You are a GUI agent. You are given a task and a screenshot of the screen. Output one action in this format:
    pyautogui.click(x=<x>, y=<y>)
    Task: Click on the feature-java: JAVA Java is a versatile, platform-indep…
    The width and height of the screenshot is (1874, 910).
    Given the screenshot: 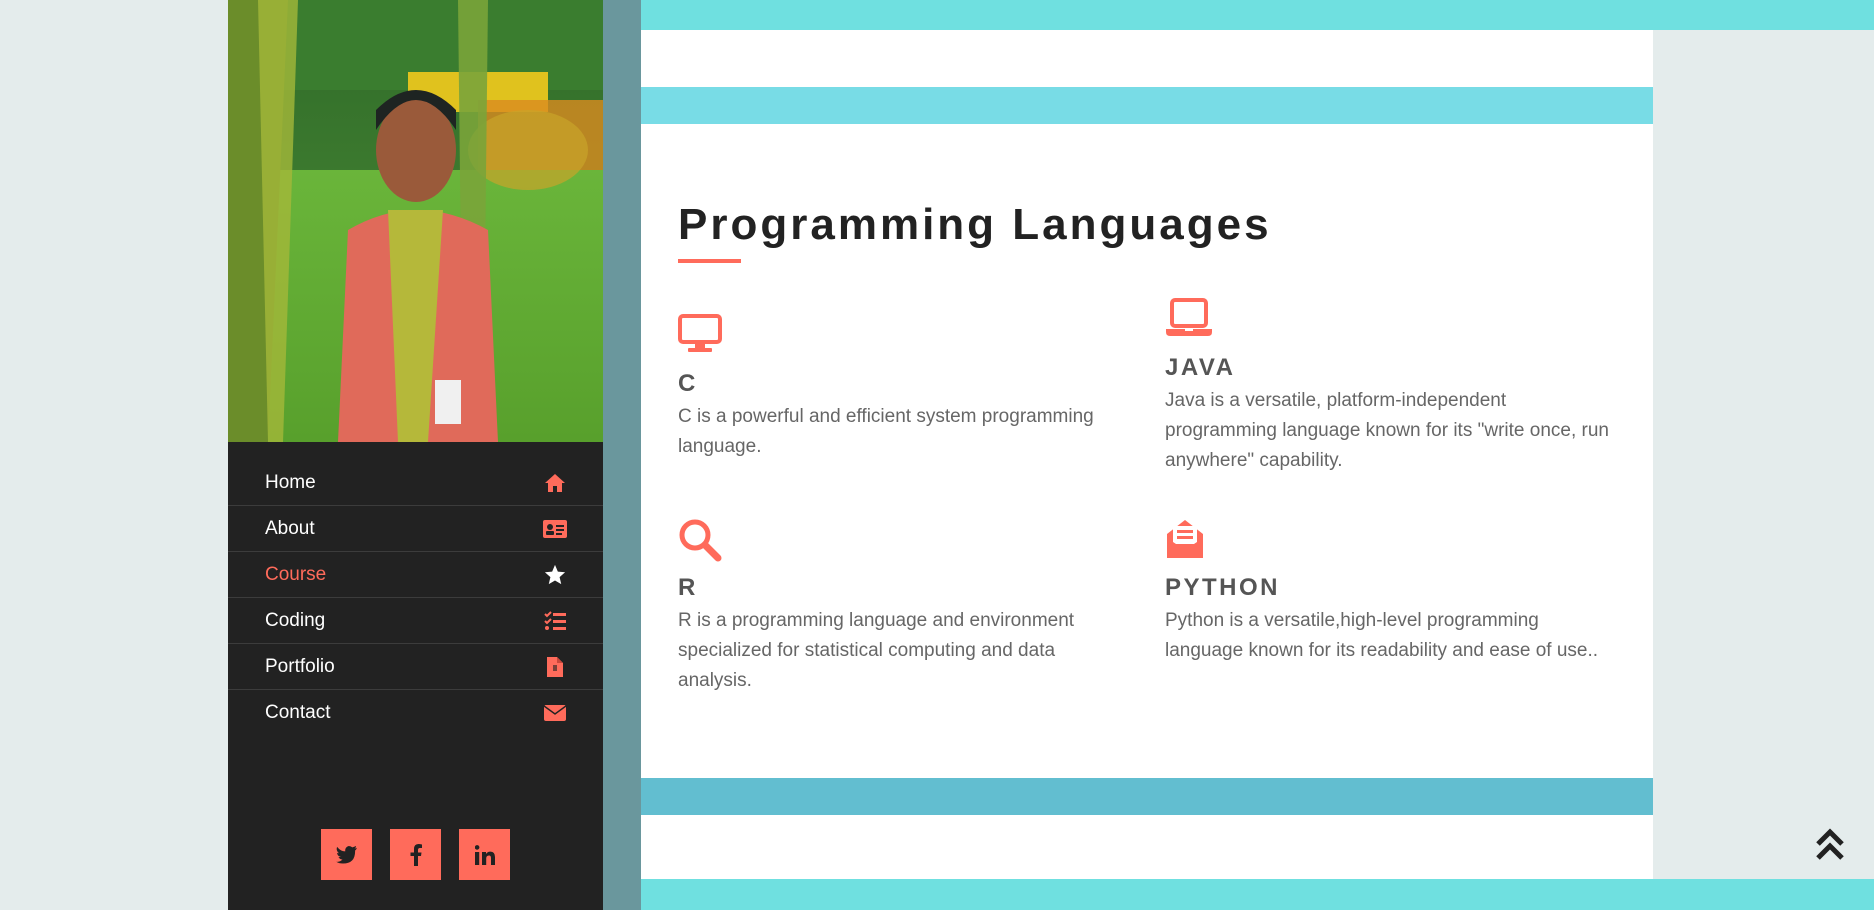 What is the action you would take?
    pyautogui.click(x=1390, y=387)
    